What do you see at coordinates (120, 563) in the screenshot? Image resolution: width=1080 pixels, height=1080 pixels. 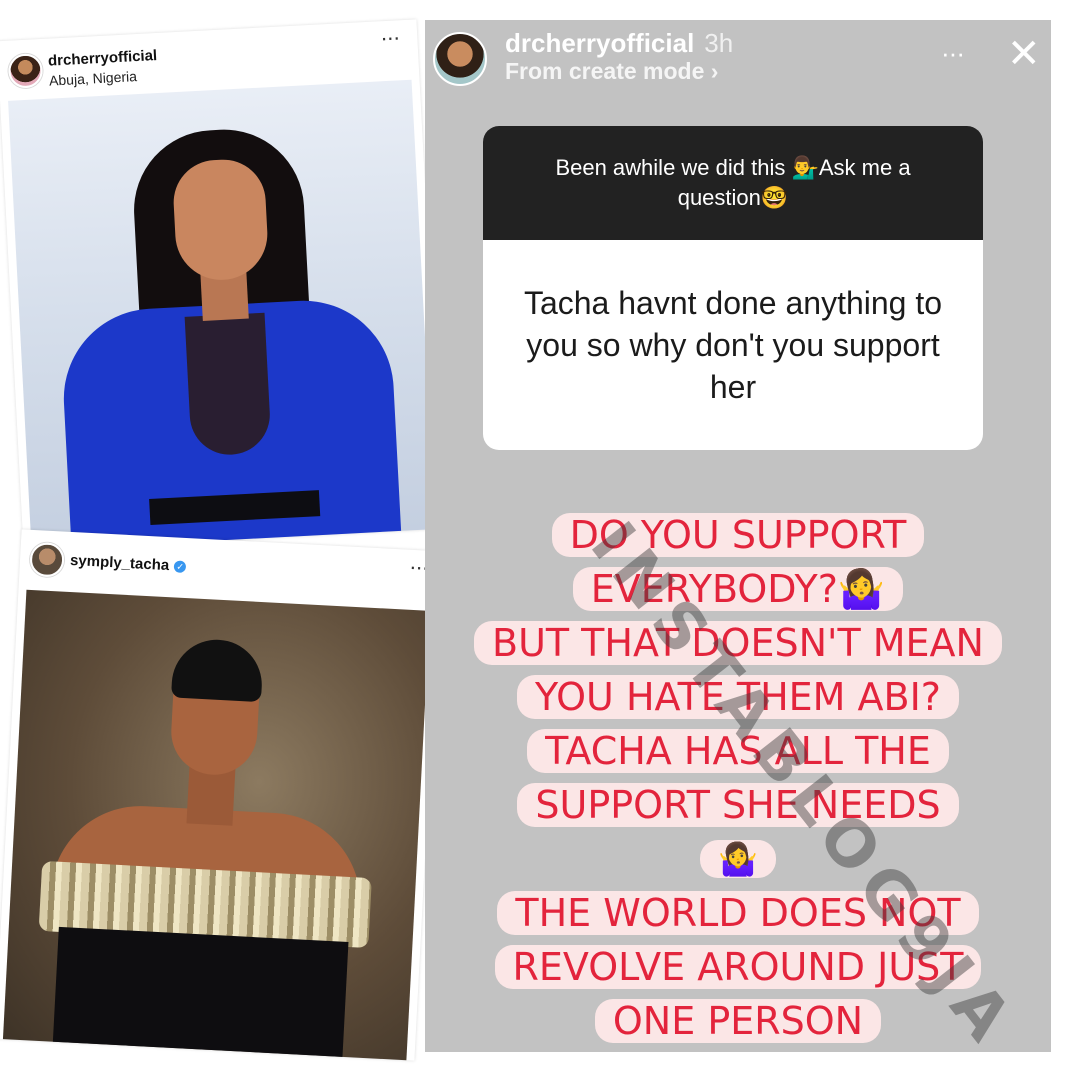 I see `post-username-text: symply_tacha` at bounding box center [120, 563].